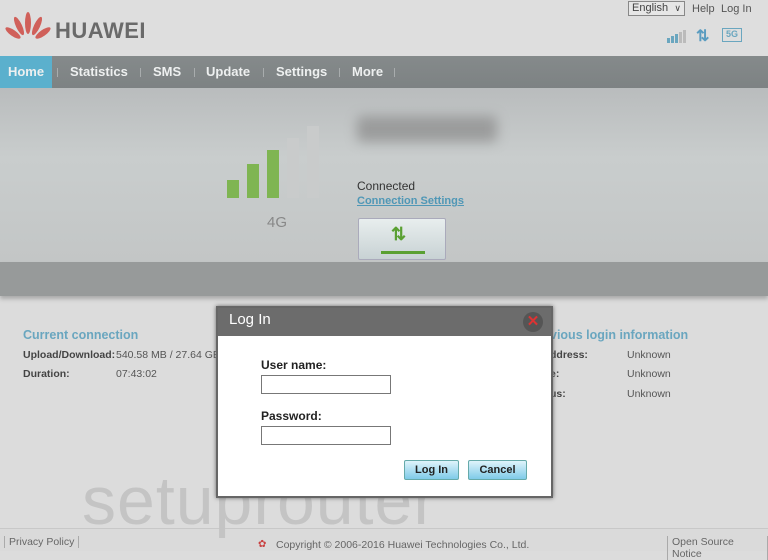 Image resolution: width=768 pixels, height=560 pixels. I want to click on connection-settings-link: Connection Settings, so click(410, 201).